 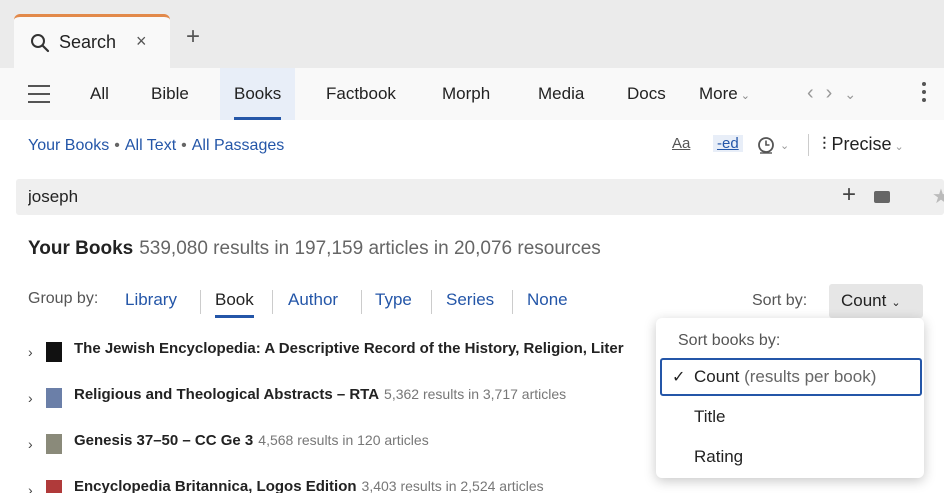 What do you see at coordinates (150, 145) in the screenshot?
I see `scope-text-link: All Text` at bounding box center [150, 145].